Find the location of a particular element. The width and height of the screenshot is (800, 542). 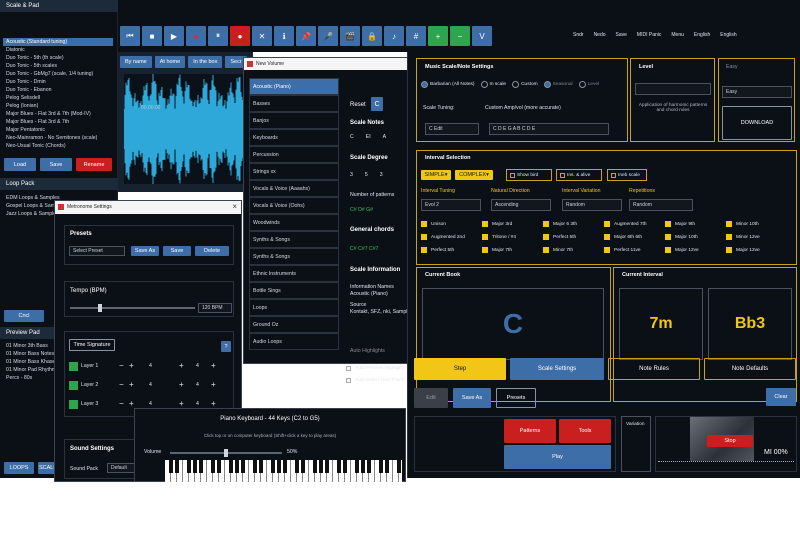

clear-button: Clear is located at coordinates (781, 397).